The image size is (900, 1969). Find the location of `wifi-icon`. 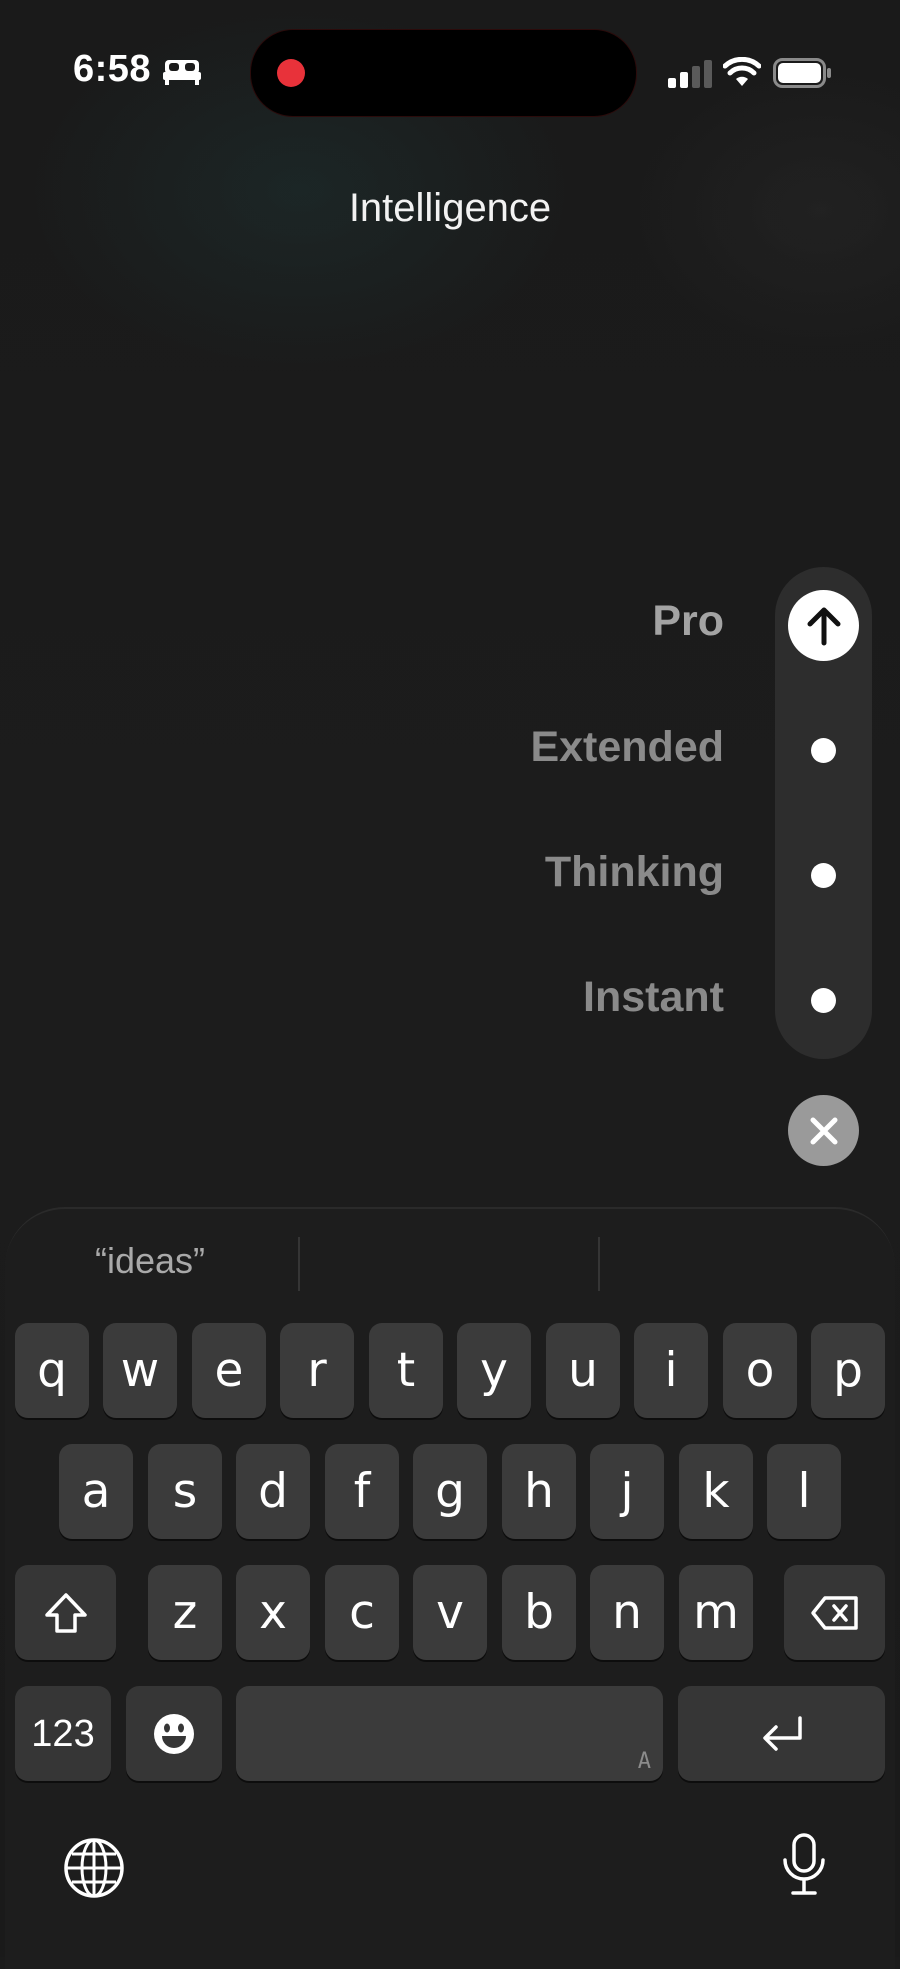

wifi-icon is located at coordinates (742, 71).